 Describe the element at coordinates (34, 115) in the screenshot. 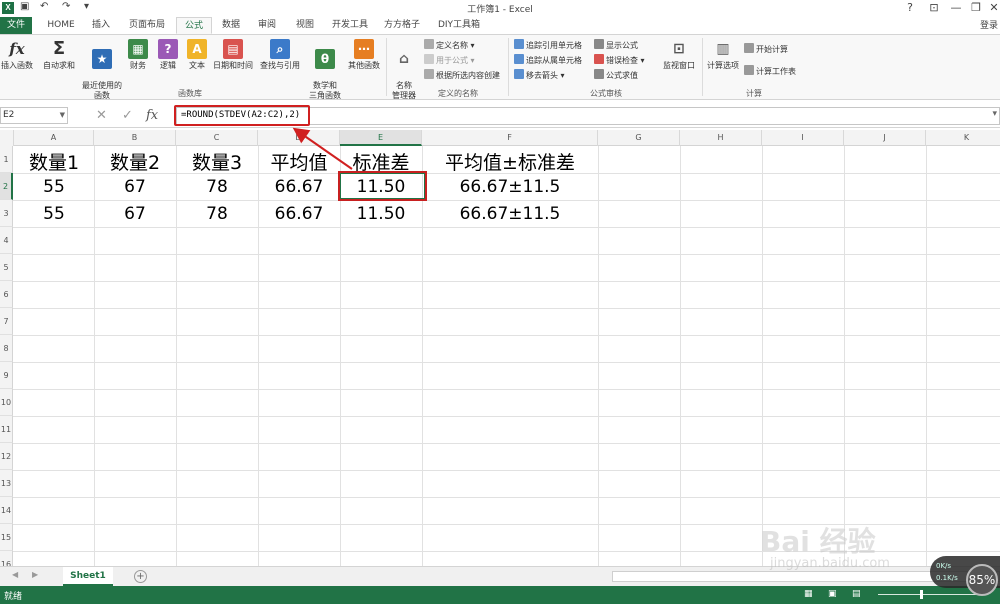

I see `name-box: E2 ▼` at that location.